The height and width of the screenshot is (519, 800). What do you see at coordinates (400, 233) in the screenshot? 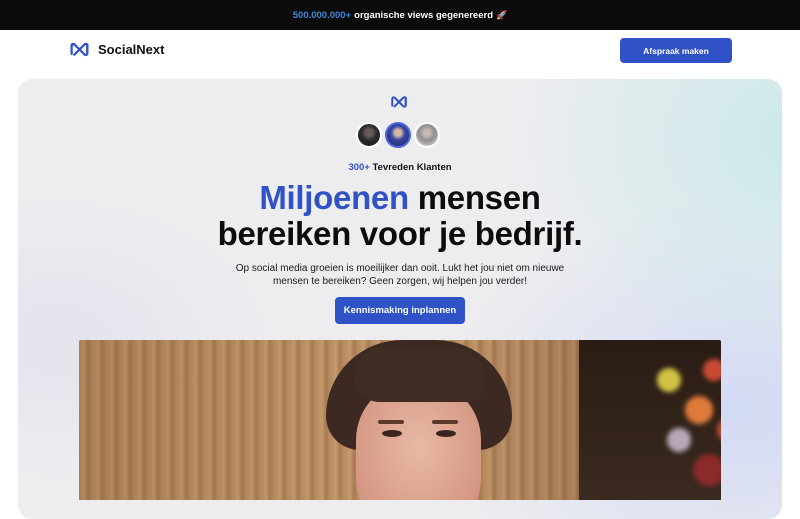
I see `headline-line2: bereiken voor je bedrijf.` at bounding box center [400, 233].